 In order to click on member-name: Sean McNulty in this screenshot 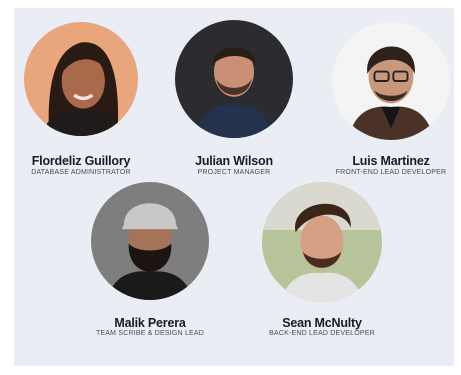, I will do `click(322, 323)`.